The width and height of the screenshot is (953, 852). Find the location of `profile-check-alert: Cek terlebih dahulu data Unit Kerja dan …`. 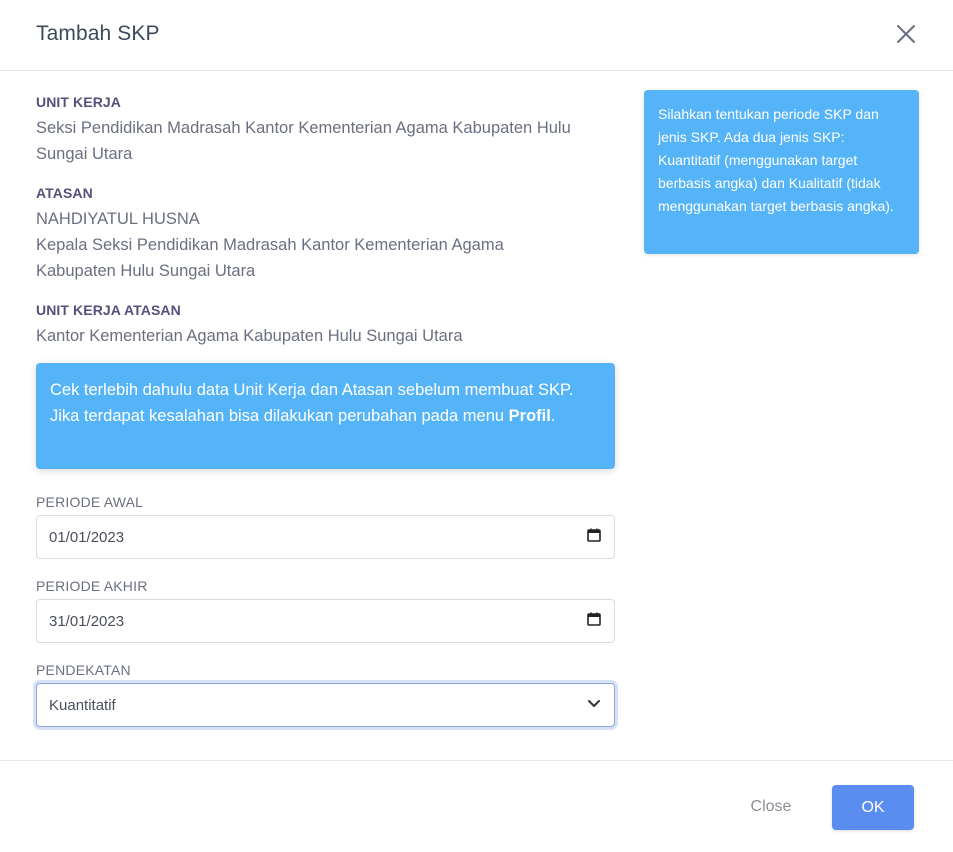

profile-check-alert: Cek terlebih dahulu data Unit Kerja dan … is located at coordinates (325, 416).